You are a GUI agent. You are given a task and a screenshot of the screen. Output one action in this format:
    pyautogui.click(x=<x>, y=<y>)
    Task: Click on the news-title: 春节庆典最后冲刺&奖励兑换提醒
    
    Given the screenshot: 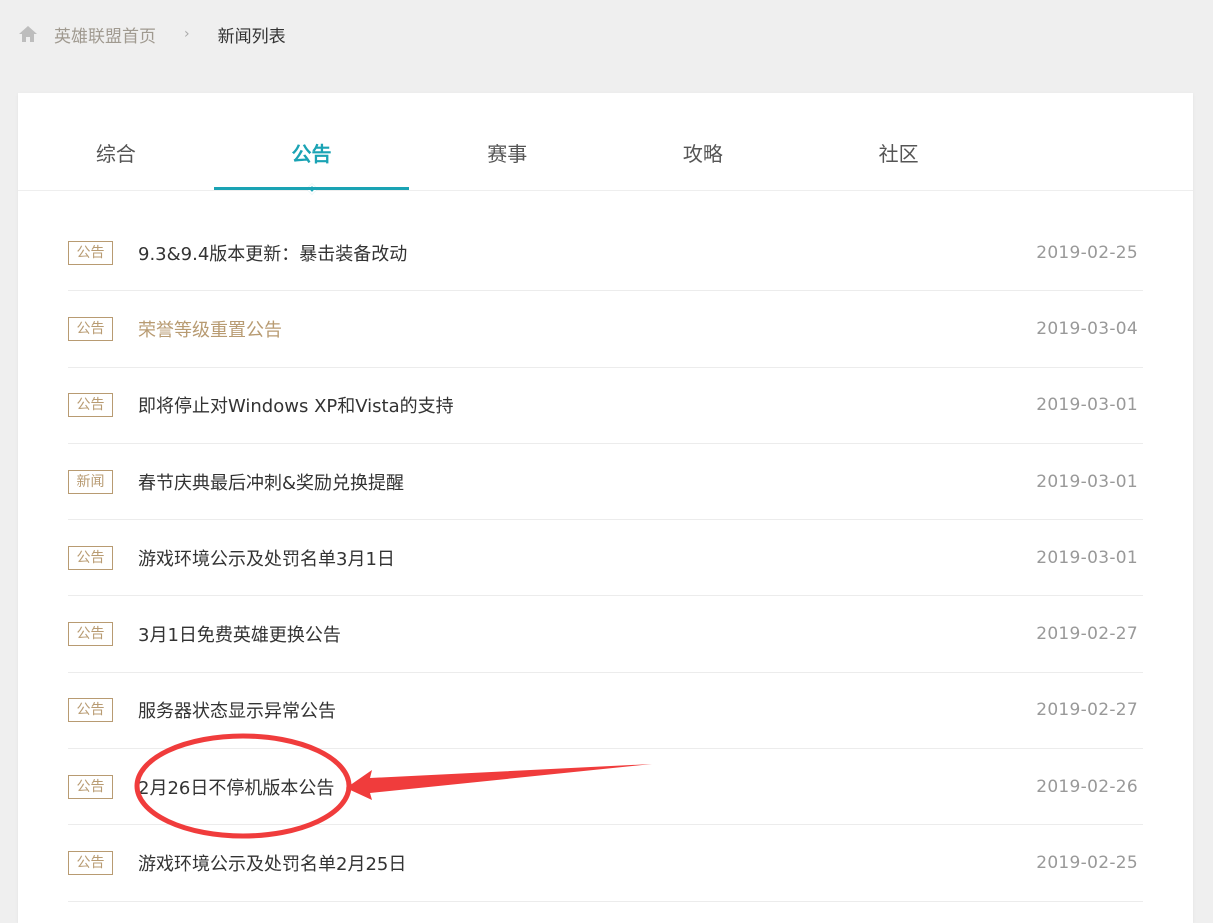 What is the action you would take?
    pyautogui.click(x=587, y=482)
    